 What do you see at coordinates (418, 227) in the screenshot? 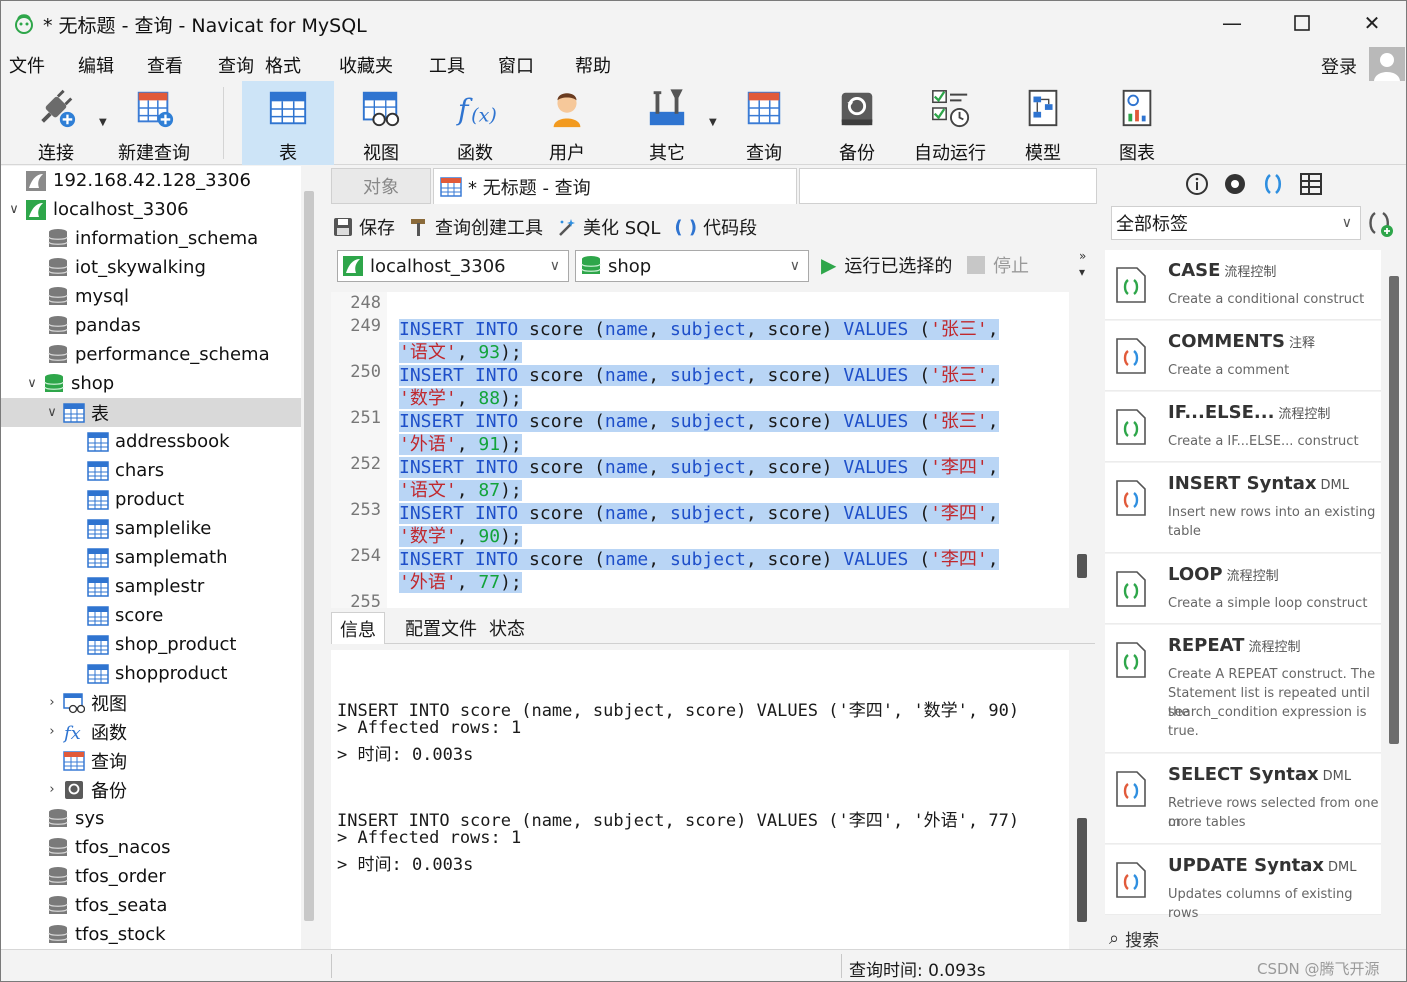
I see `hammer-icon` at bounding box center [418, 227].